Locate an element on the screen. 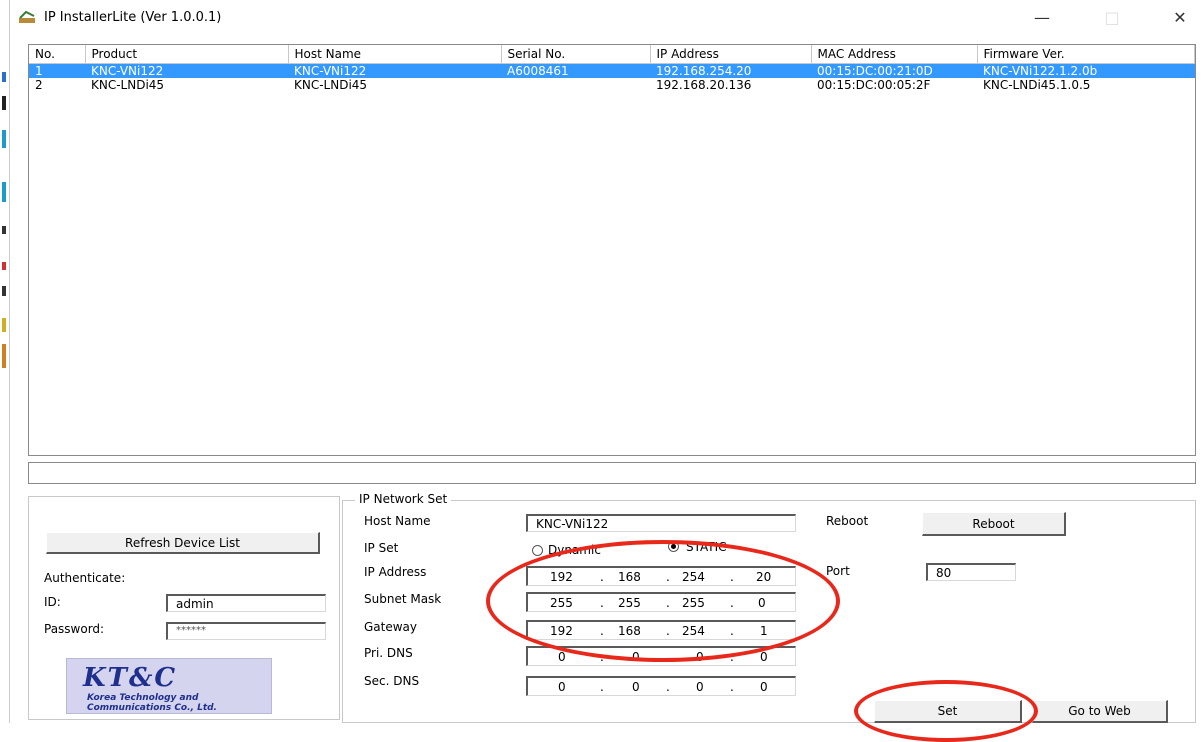  cell-no: 2 is located at coordinates (39, 84).